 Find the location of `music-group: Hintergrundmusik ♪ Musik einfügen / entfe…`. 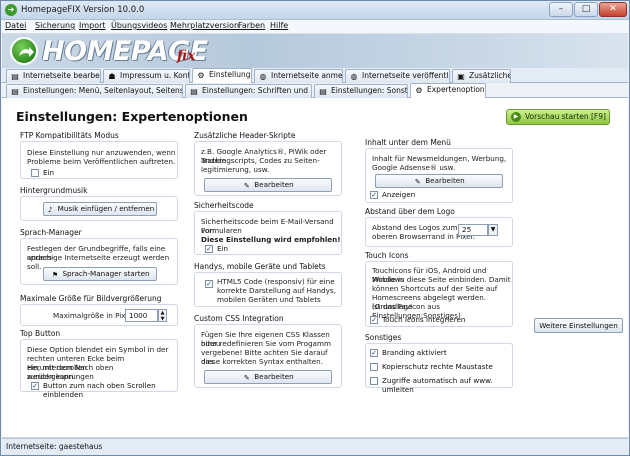

music-group: Hintergrundmusik ♪ Musik einfügen / entfe… is located at coordinates (99, 203).